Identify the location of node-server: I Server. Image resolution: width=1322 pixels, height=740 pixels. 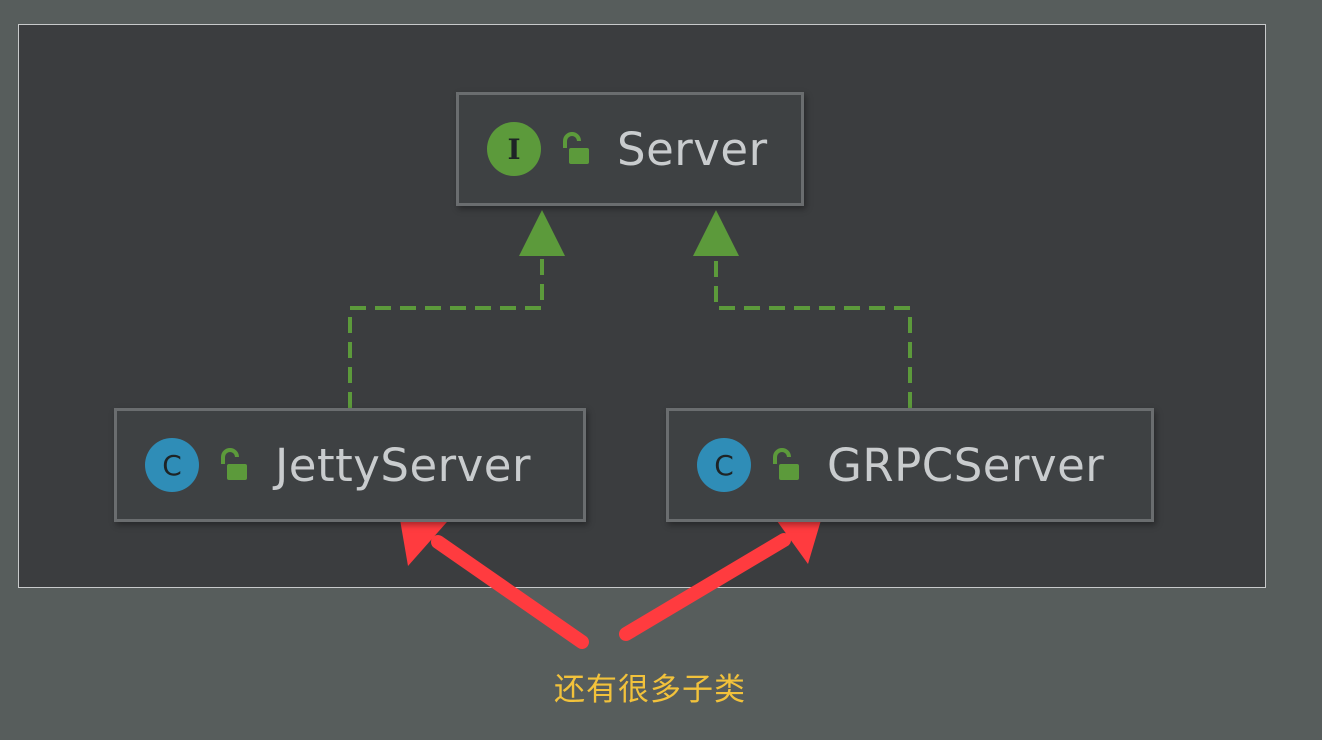
(630, 149).